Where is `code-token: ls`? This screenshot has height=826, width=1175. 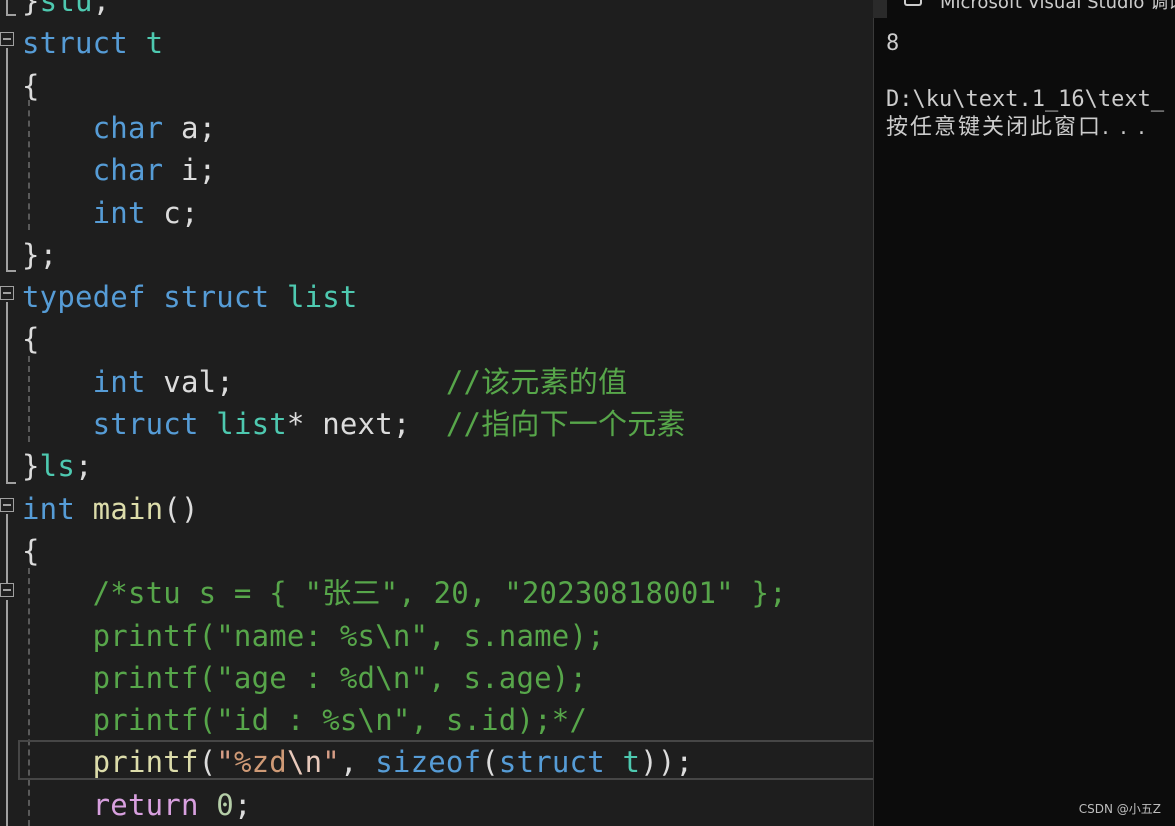
code-token: ls is located at coordinates (57, 466).